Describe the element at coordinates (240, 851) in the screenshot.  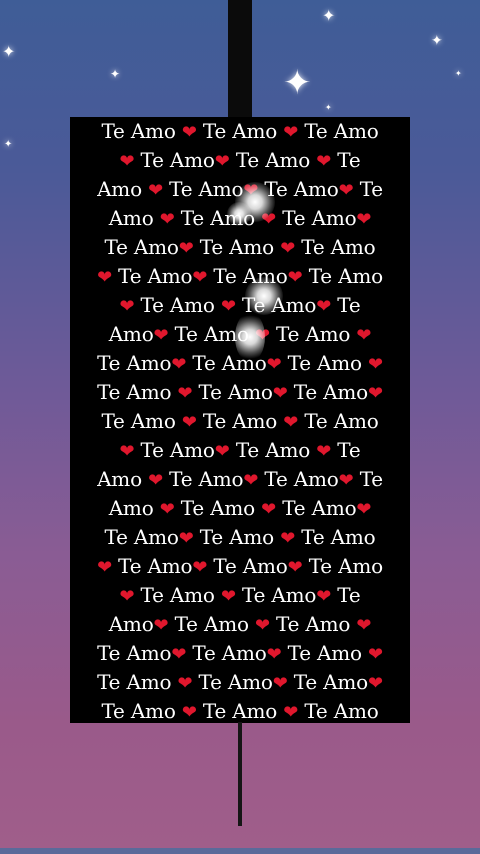
I see `bottom-edge-bar` at that location.